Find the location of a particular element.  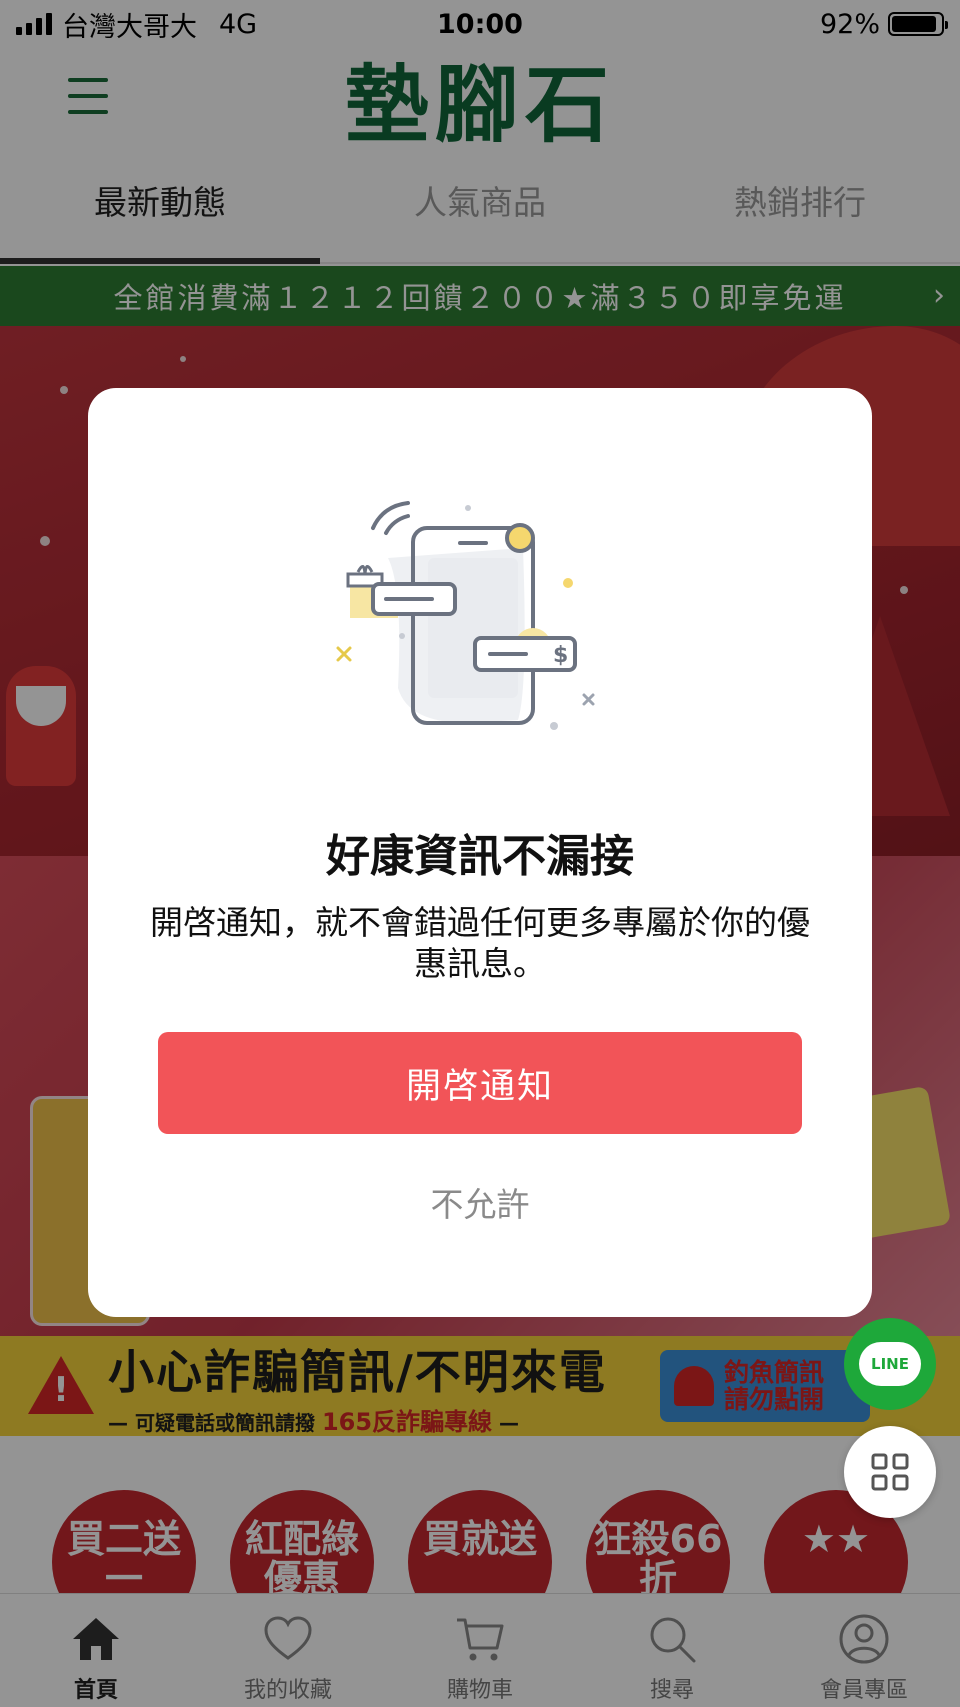

line-chat-button: LINE is located at coordinates (890, 1364).